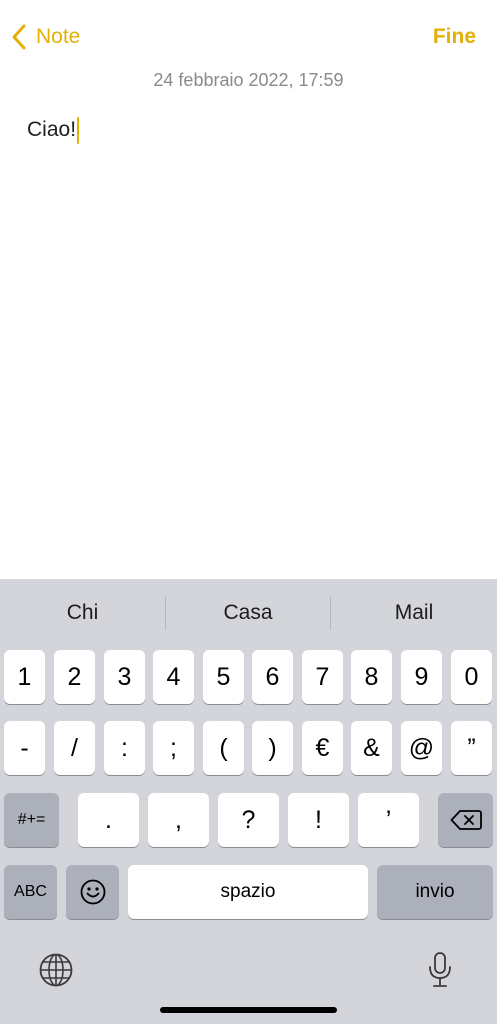 Image resolution: width=497 pixels, height=1024 pixels. What do you see at coordinates (223, 748) in the screenshot?
I see `key-open-paren: (` at bounding box center [223, 748].